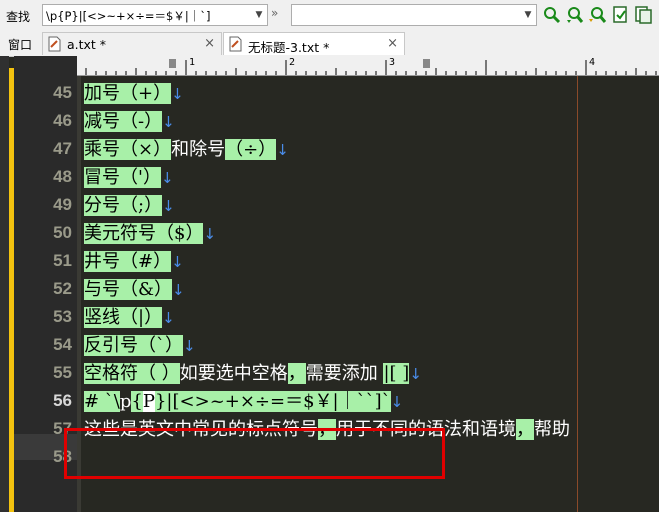 The width and height of the screenshot is (659, 512). I want to click on ruler-label: 1, so click(192, 62).